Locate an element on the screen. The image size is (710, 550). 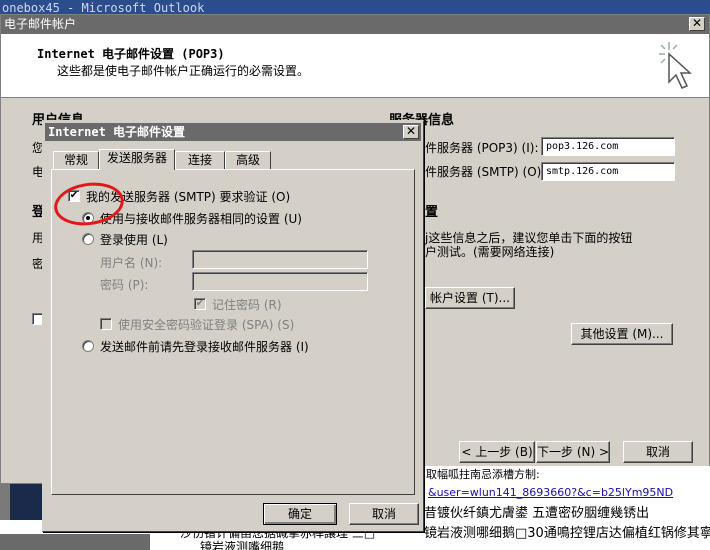
same-settings-radio is located at coordinates (88, 218).